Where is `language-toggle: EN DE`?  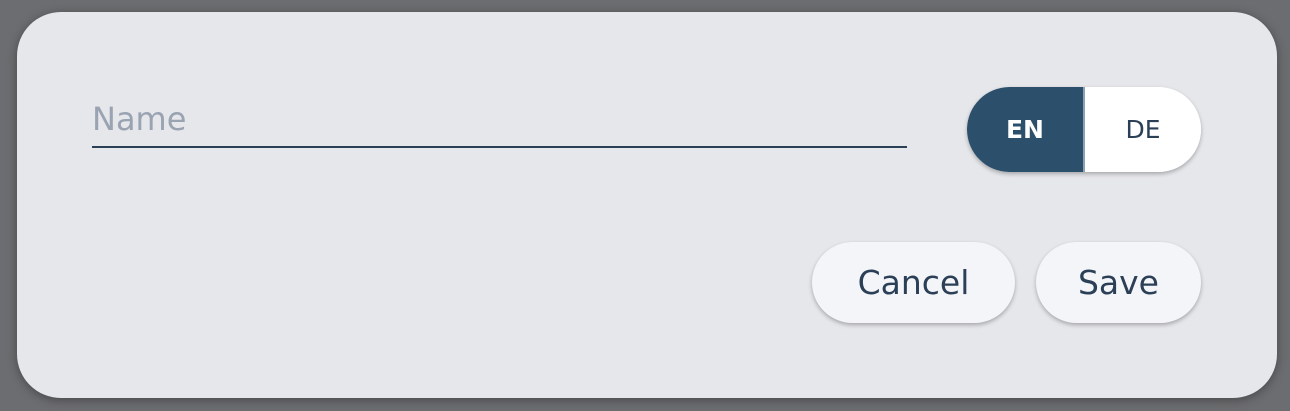 language-toggle: EN DE is located at coordinates (1084, 129).